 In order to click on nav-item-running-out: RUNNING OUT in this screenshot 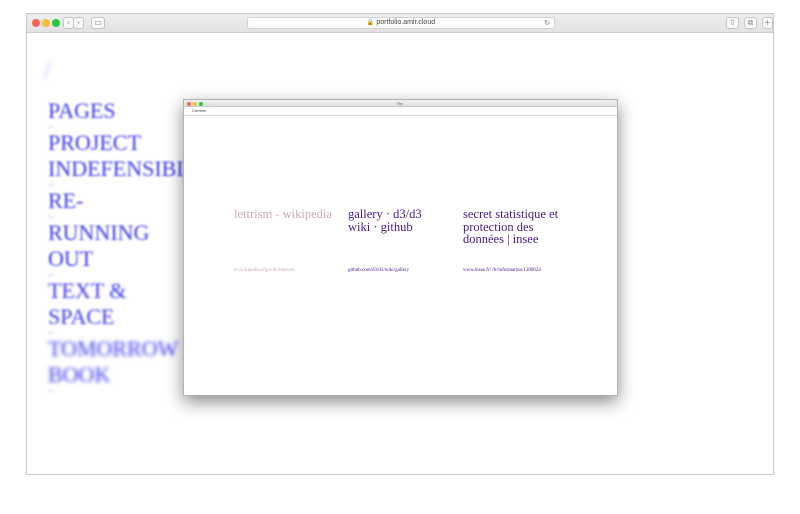, I will do `click(108, 246)`.